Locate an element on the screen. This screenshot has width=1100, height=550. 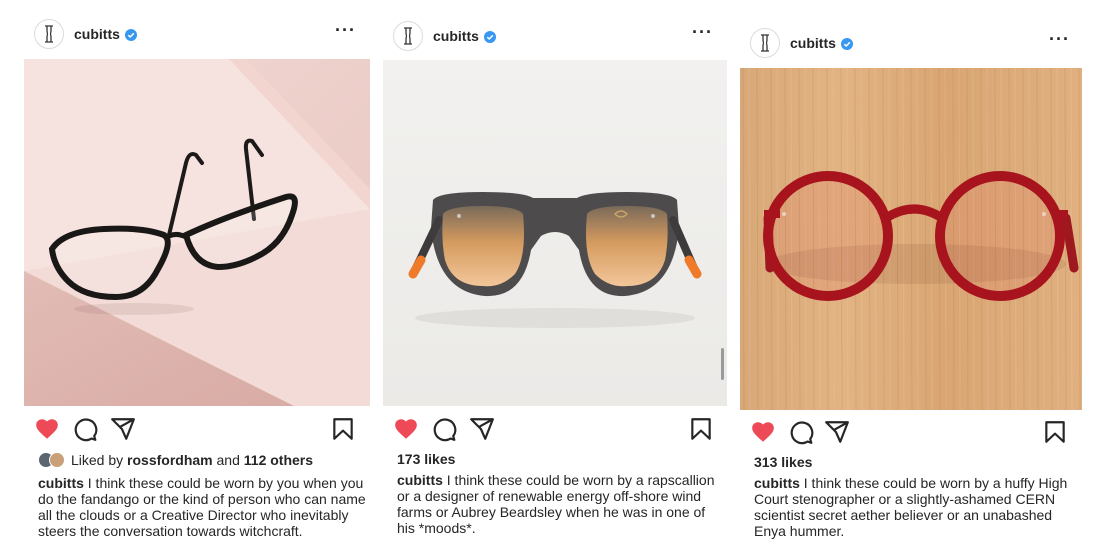
likes-count: 173 likes is located at coordinates (426, 459).